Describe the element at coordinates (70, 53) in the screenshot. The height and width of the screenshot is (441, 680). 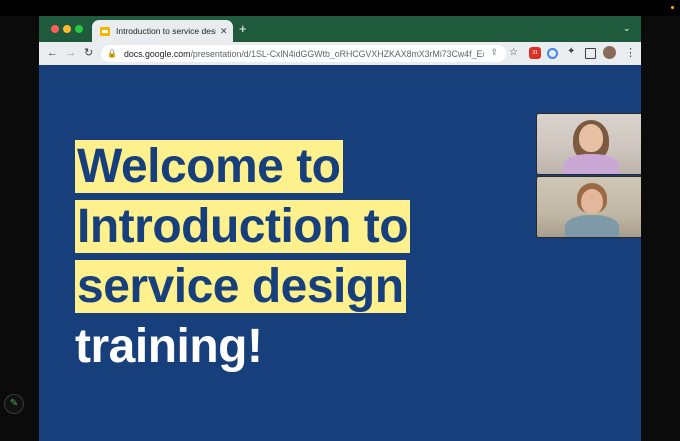
I see `forward-arrow-icon: →` at that location.